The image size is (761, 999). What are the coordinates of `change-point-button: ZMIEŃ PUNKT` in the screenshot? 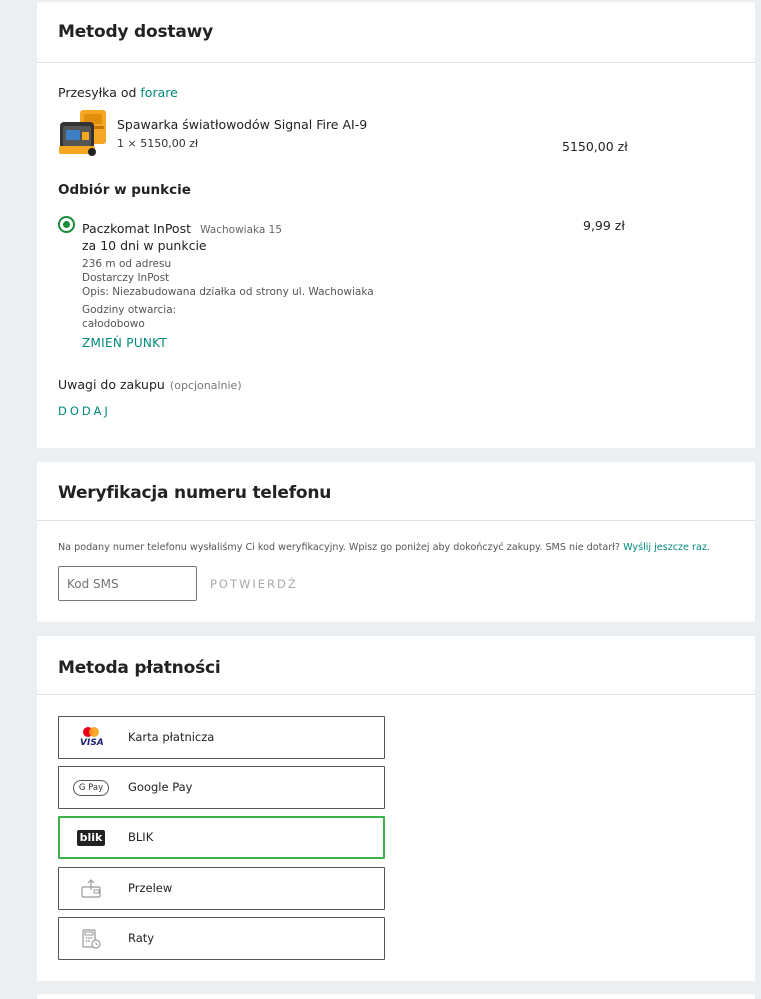 It's located at (124, 343).